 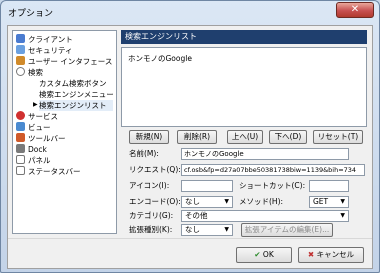 What do you see at coordinates (35, 104) in the screenshot?
I see `expand-arrow-icon: ▶` at bounding box center [35, 104].